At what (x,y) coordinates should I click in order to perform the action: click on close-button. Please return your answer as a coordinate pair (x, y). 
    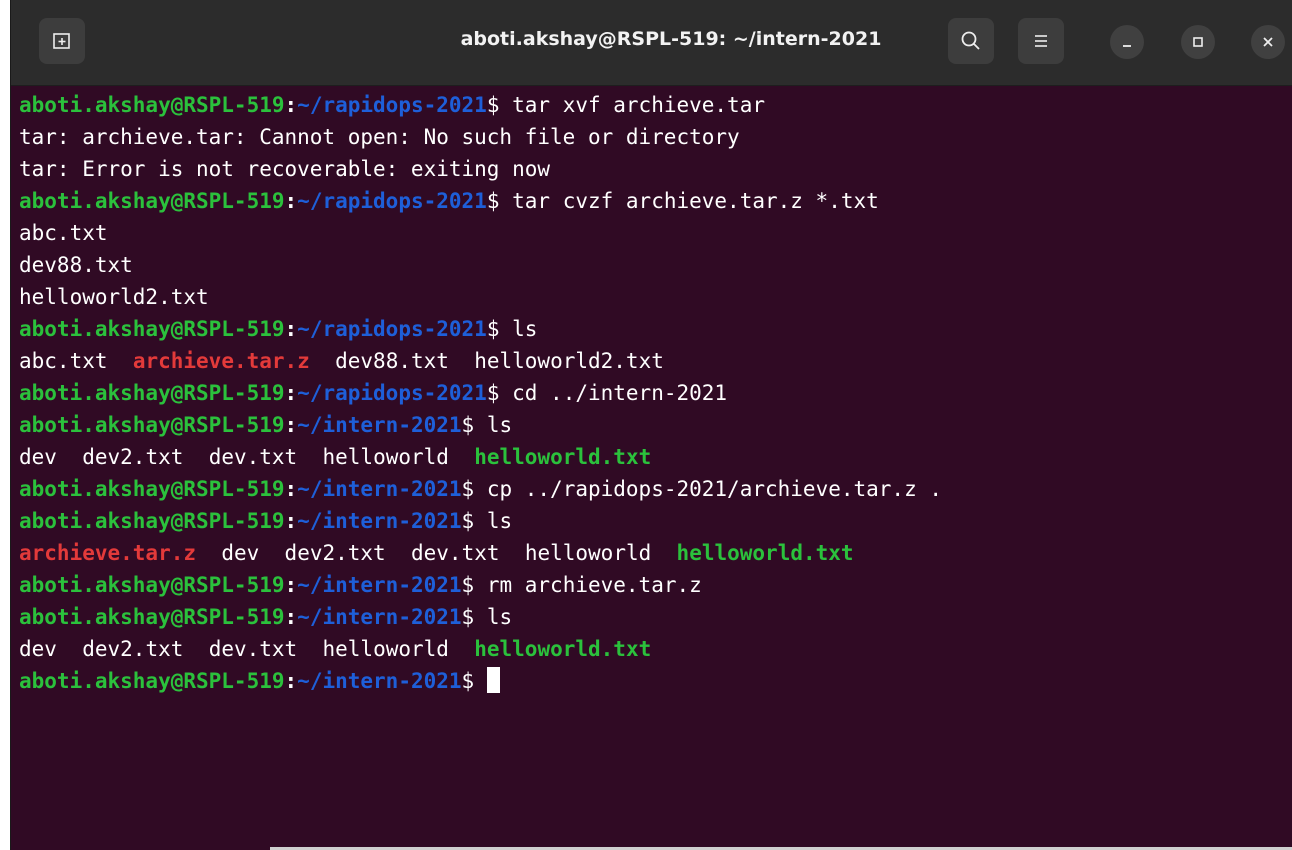
    Looking at the image, I should click on (1268, 42).